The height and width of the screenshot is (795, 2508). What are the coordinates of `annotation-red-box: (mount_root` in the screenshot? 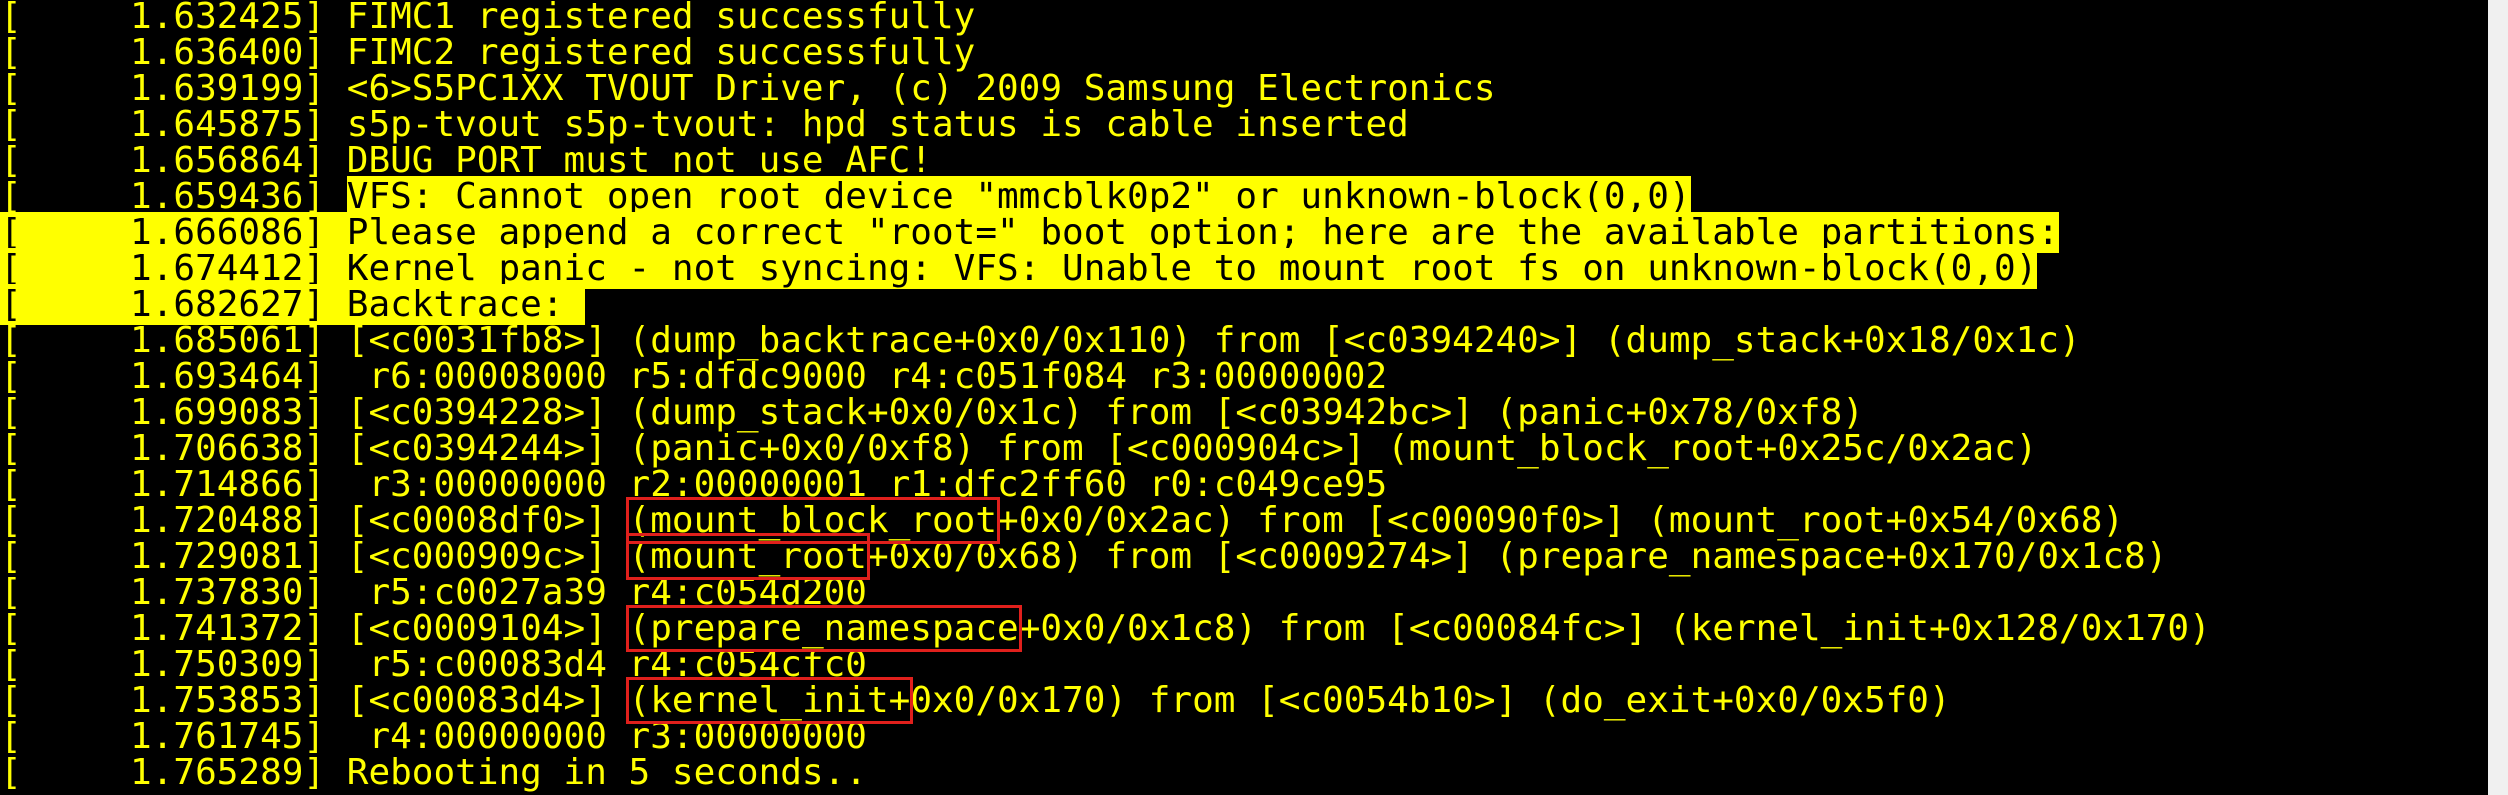 It's located at (747, 556).